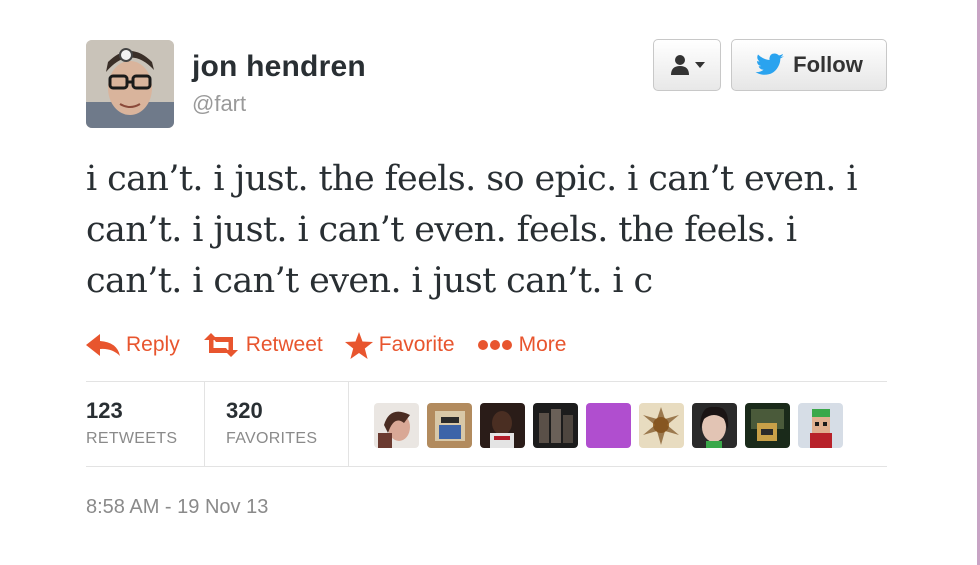 The height and width of the screenshot is (565, 980). I want to click on retweet-action: Retweet, so click(262, 345).